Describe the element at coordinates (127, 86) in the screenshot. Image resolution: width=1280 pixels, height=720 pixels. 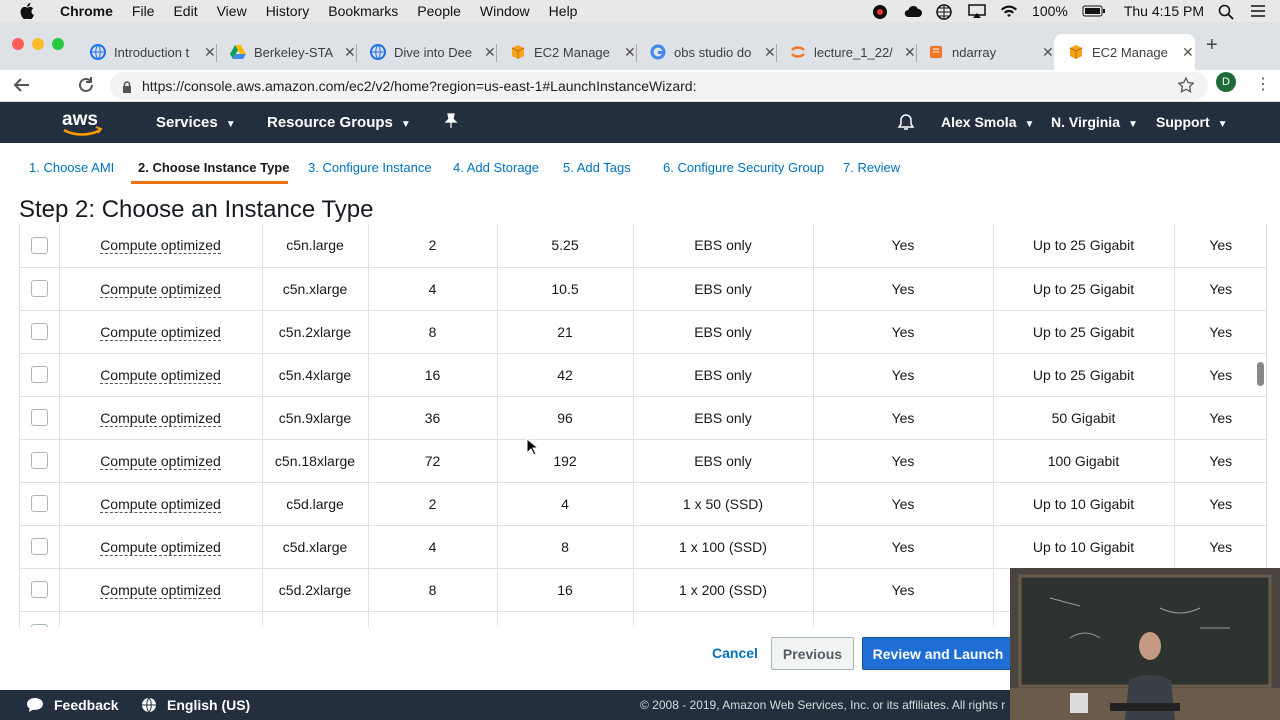
I see `lock-icon` at that location.